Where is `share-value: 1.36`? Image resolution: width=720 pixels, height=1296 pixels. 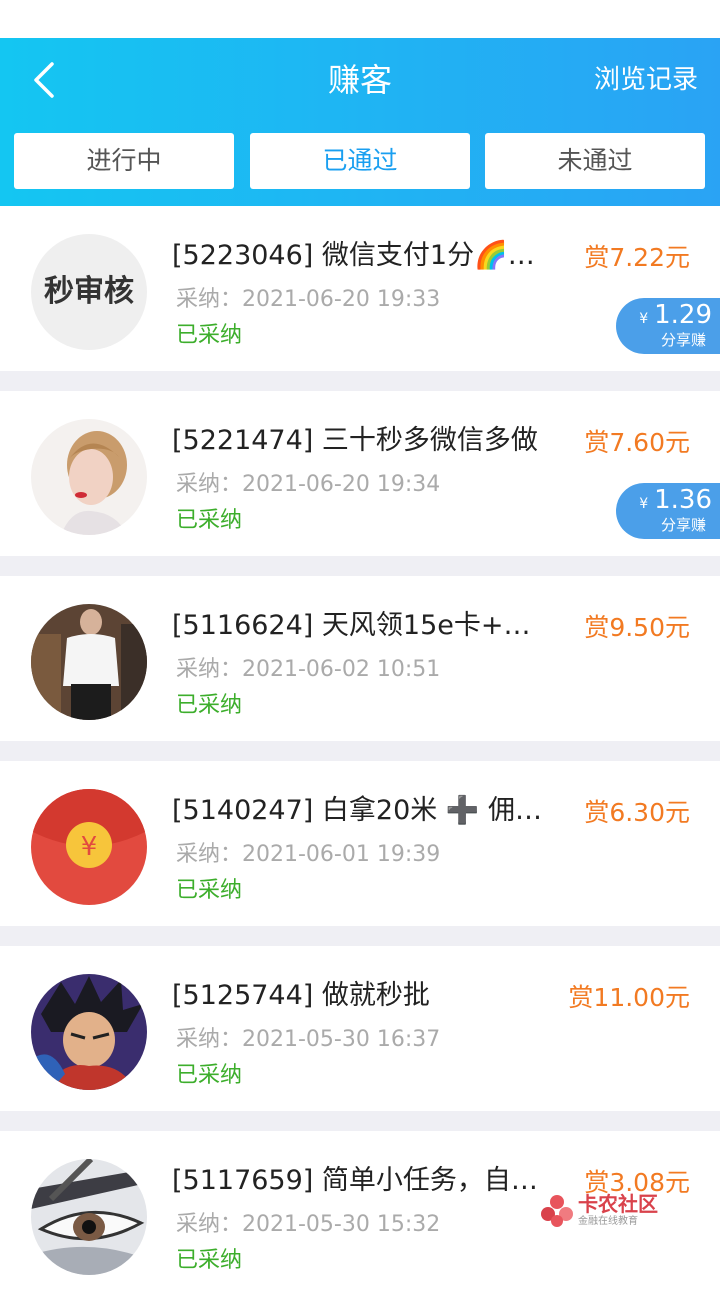
share-value: 1.36 is located at coordinates (683, 500).